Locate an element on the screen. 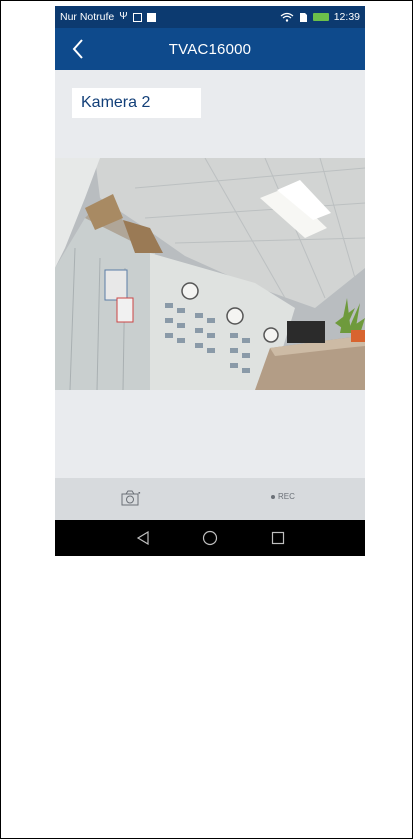 The height and width of the screenshot is (839, 413). snapshot-button is located at coordinates (131, 498).